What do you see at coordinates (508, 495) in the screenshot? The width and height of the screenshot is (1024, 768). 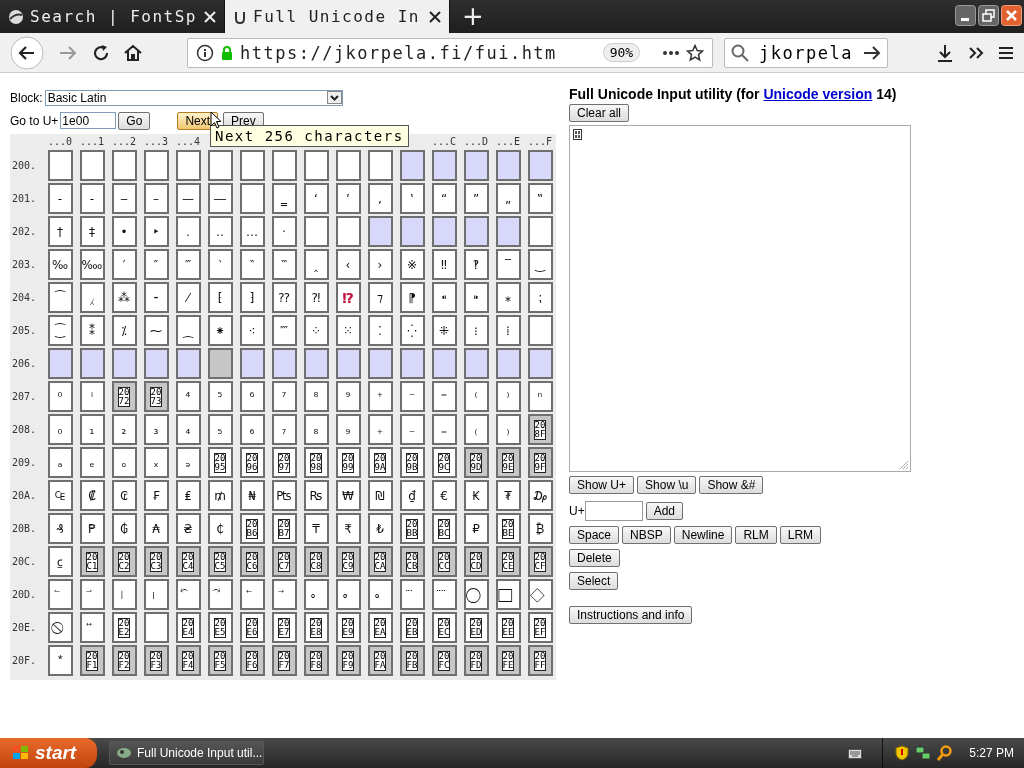 I see `character-cell: ₮` at bounding box center [508, 495].